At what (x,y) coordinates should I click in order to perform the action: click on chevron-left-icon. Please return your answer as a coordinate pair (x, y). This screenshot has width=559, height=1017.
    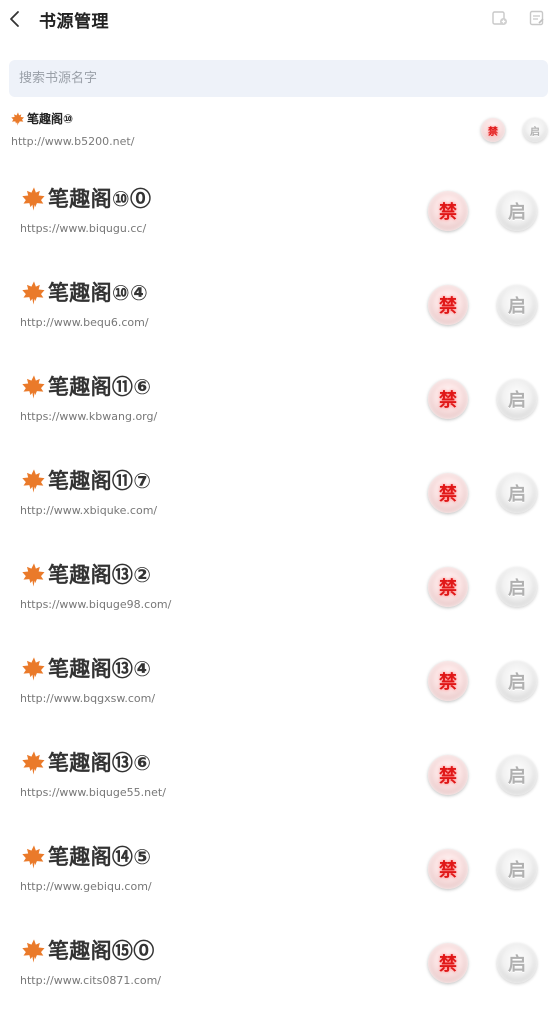
    Looking at the image, I should click on (14, 19).